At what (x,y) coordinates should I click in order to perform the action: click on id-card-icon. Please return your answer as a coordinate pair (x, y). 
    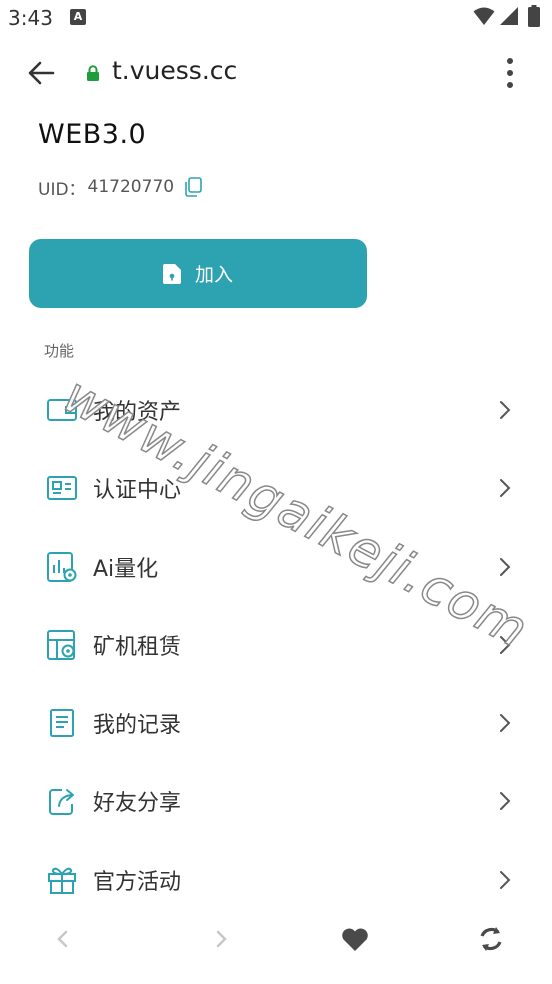
    Looking at the image, I should click on (62, 488).